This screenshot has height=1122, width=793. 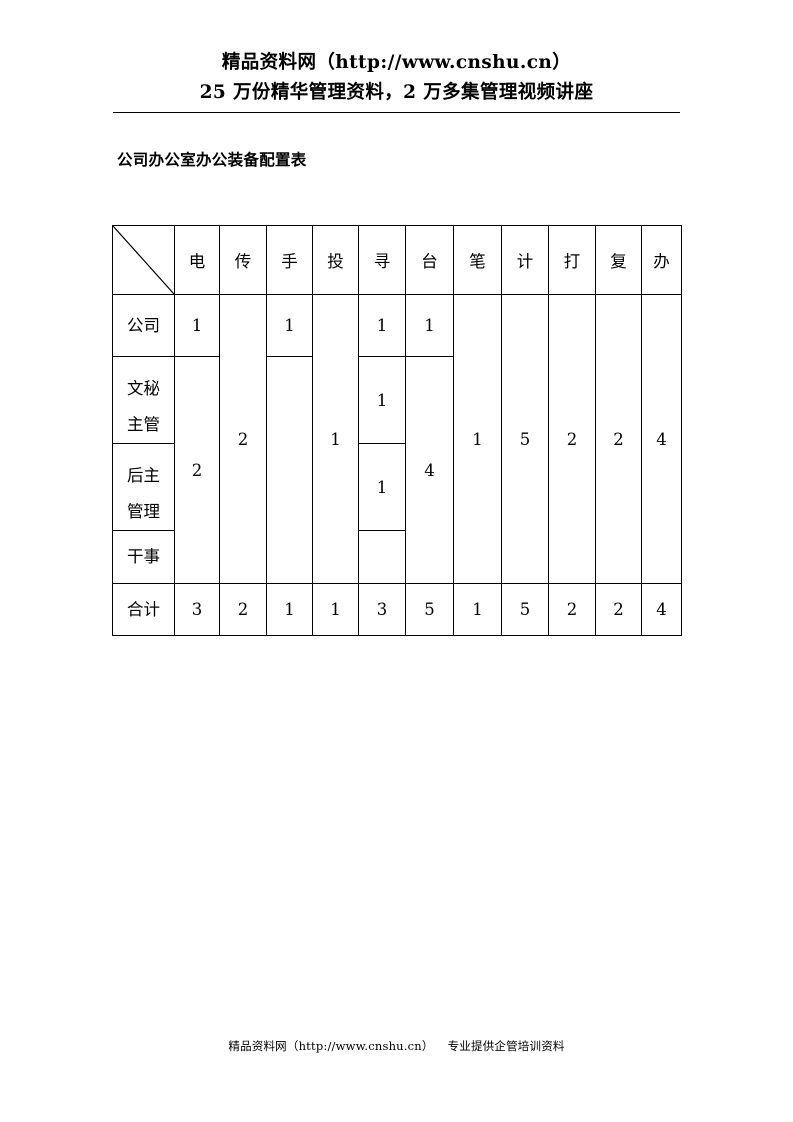 What do you see at coordinates (143, 557) in the screenshot?
I see `row-label-ganshi: 干事` at bounding box center [143, 557].